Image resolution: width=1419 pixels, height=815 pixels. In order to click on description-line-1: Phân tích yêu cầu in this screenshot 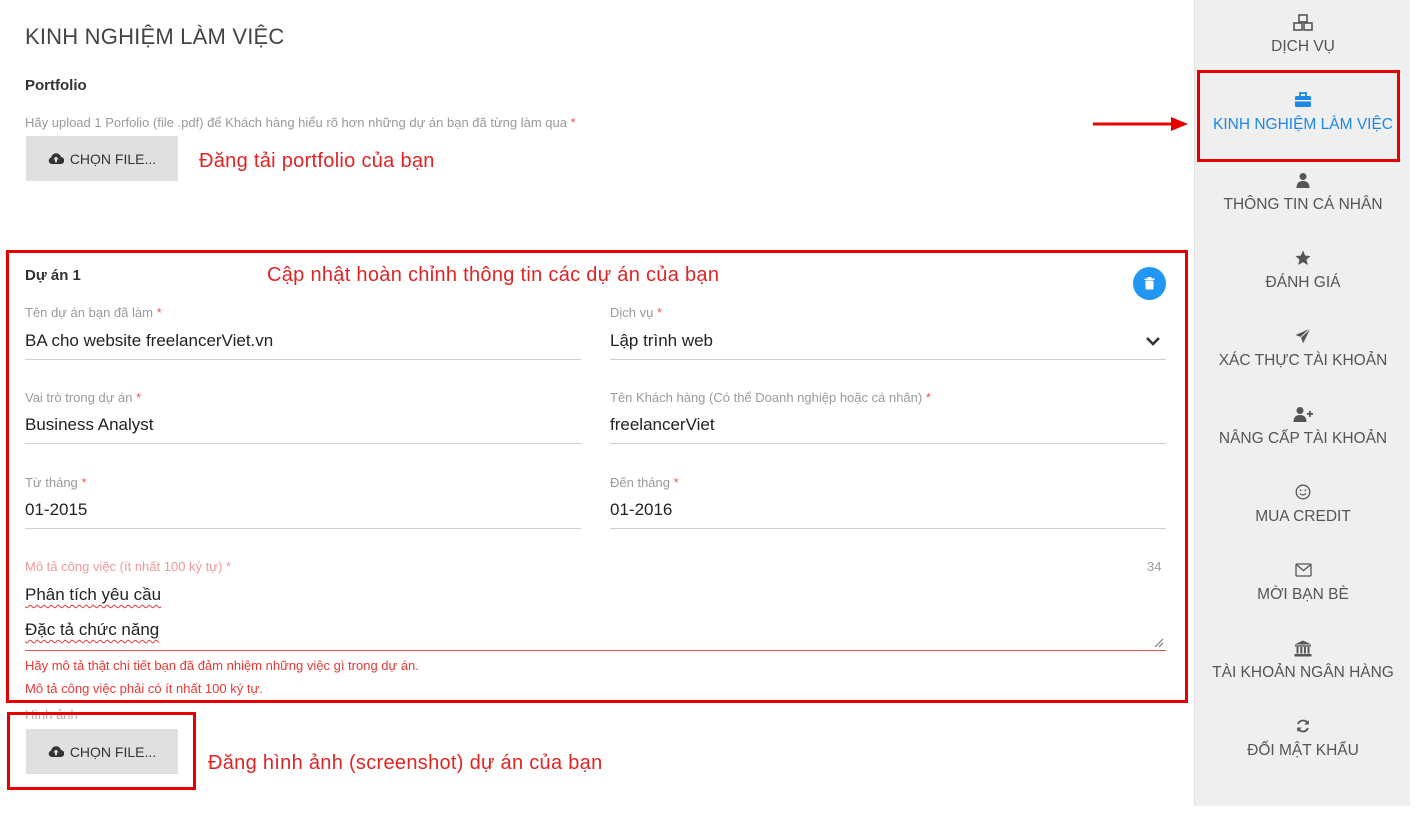, I will do `click(93, 595)`.